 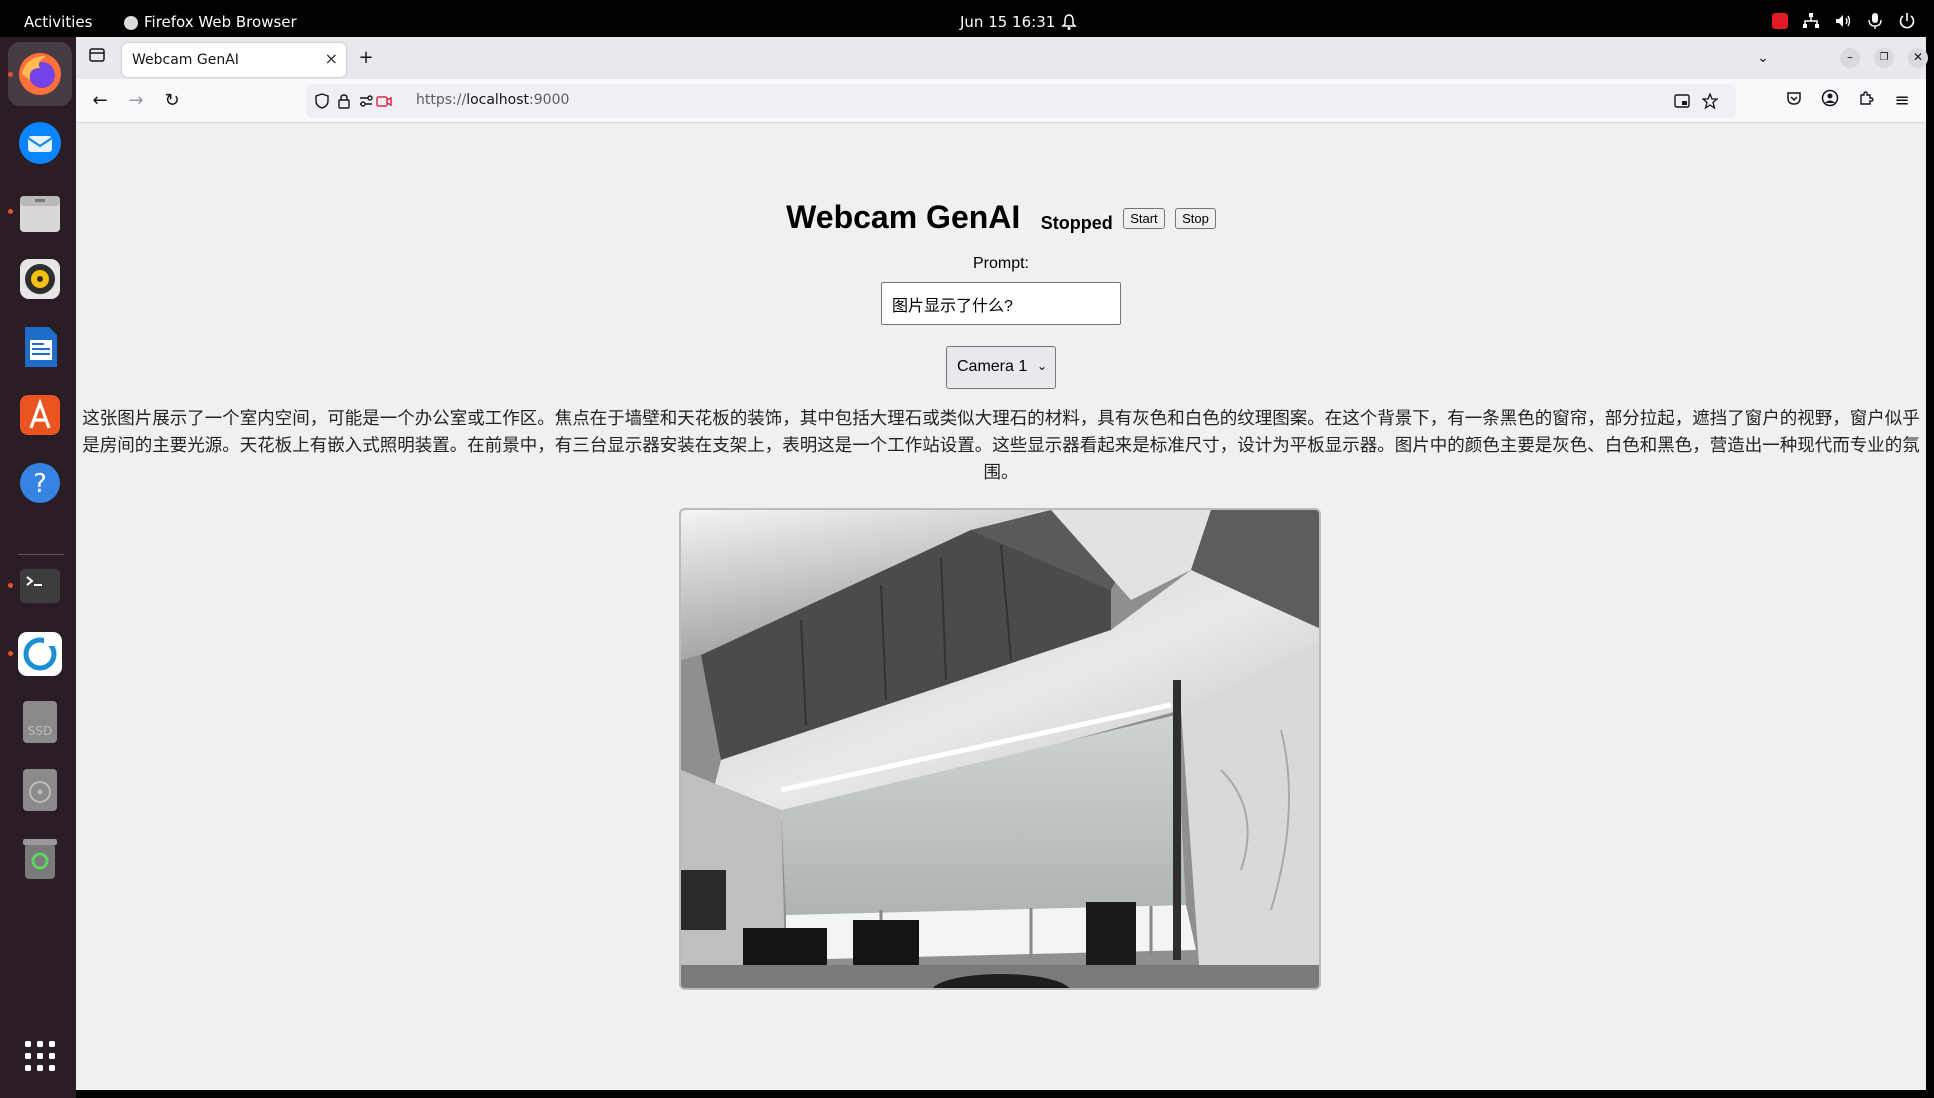 What do you see at coordinates (1001, 303) in the screenshot?
I see `prompt-input: 图片显示了什么?` at bounding box center [1001, 303].